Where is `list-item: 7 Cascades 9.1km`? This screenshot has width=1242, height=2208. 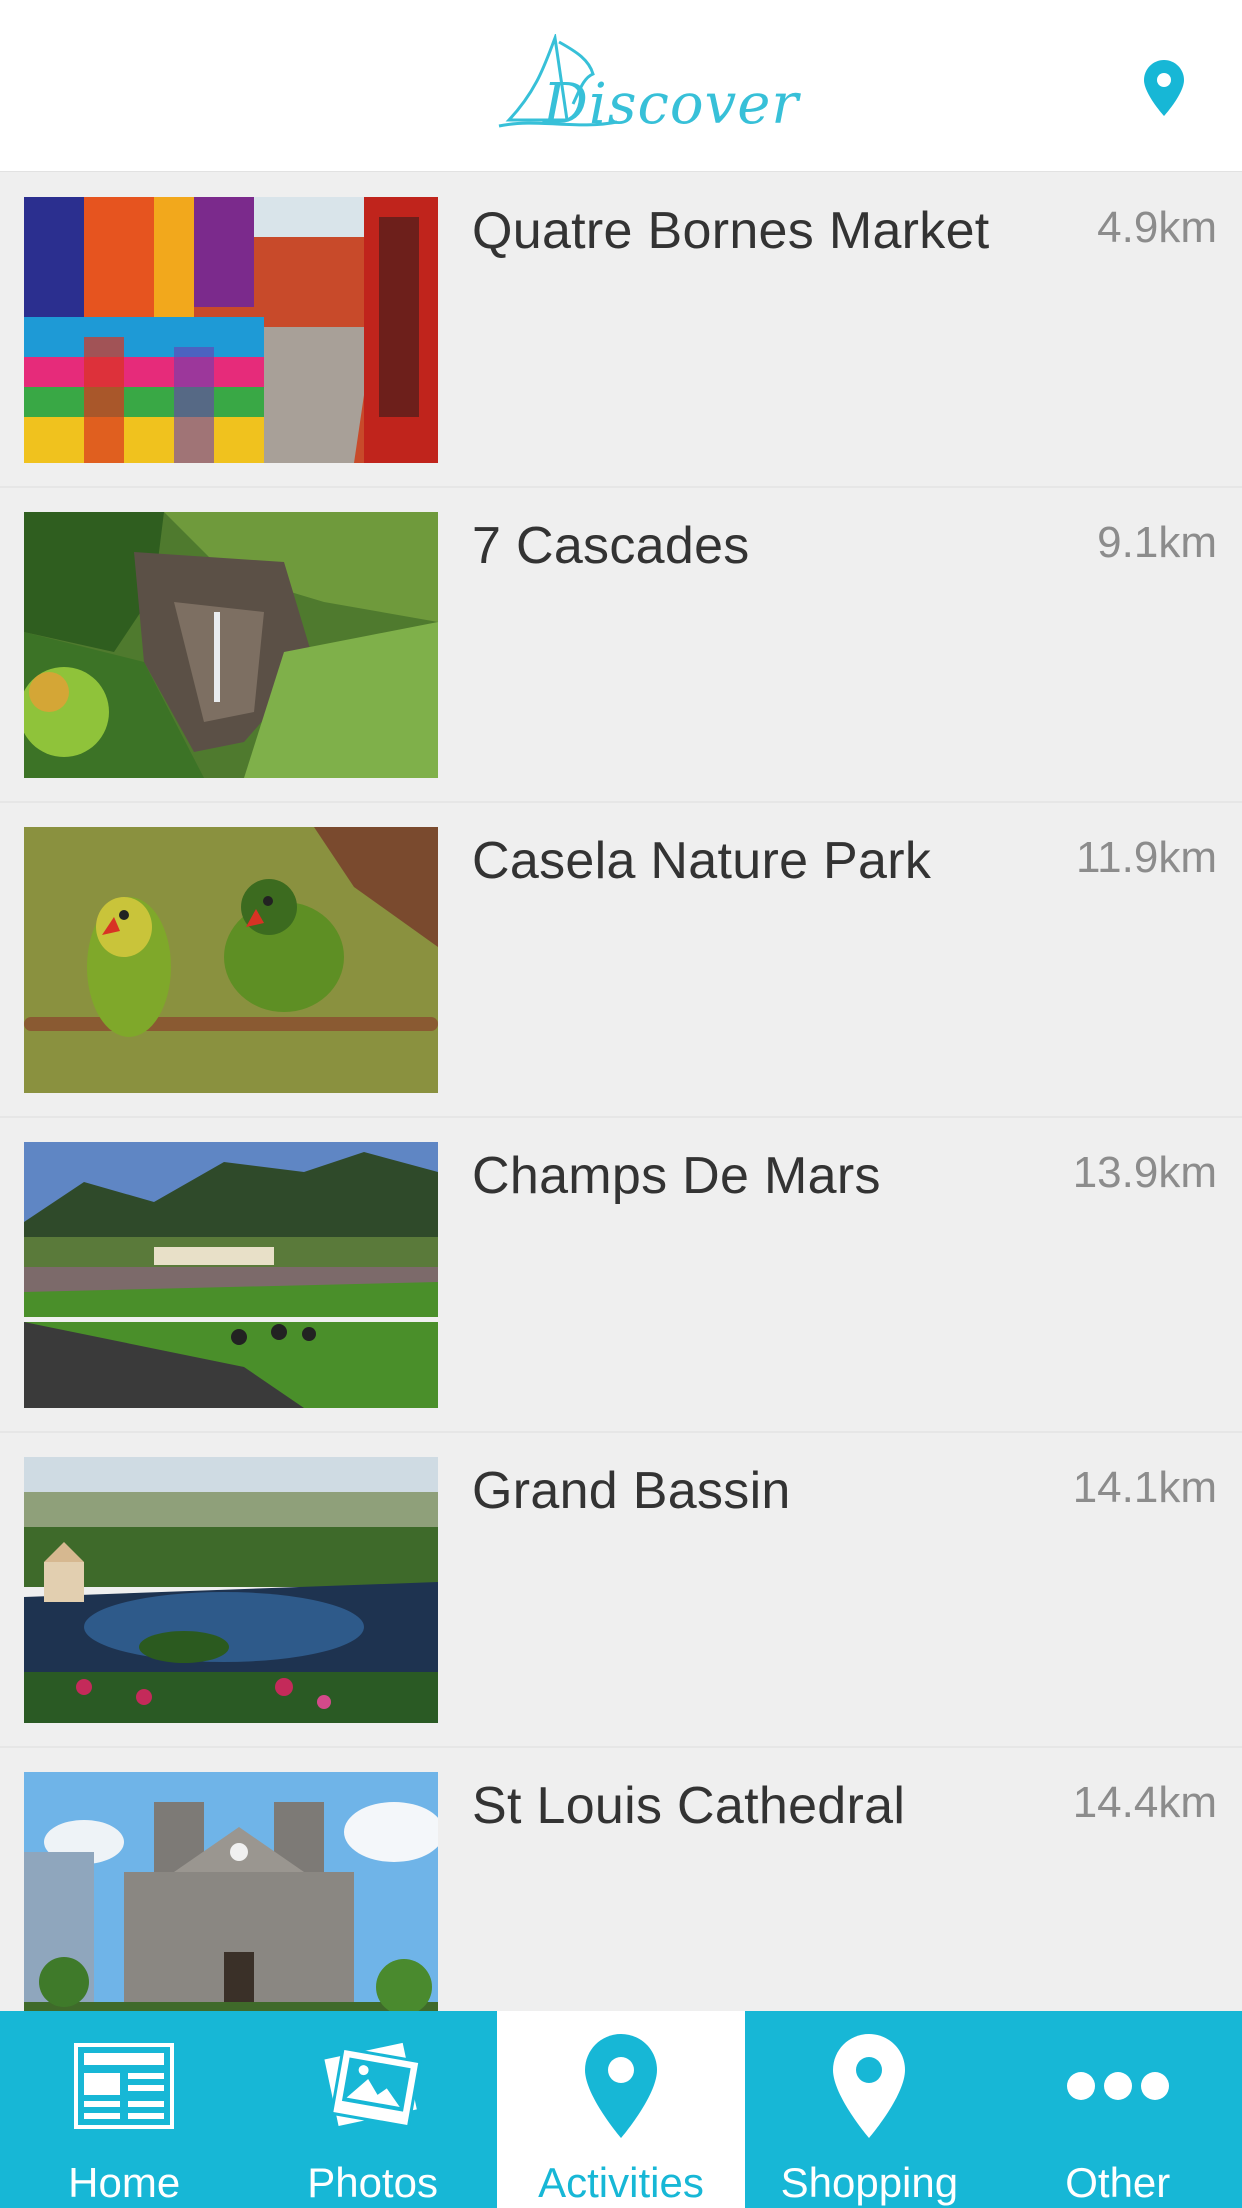 list-item: 7 Cascades 9.1km is located at coordinates (621, 645).